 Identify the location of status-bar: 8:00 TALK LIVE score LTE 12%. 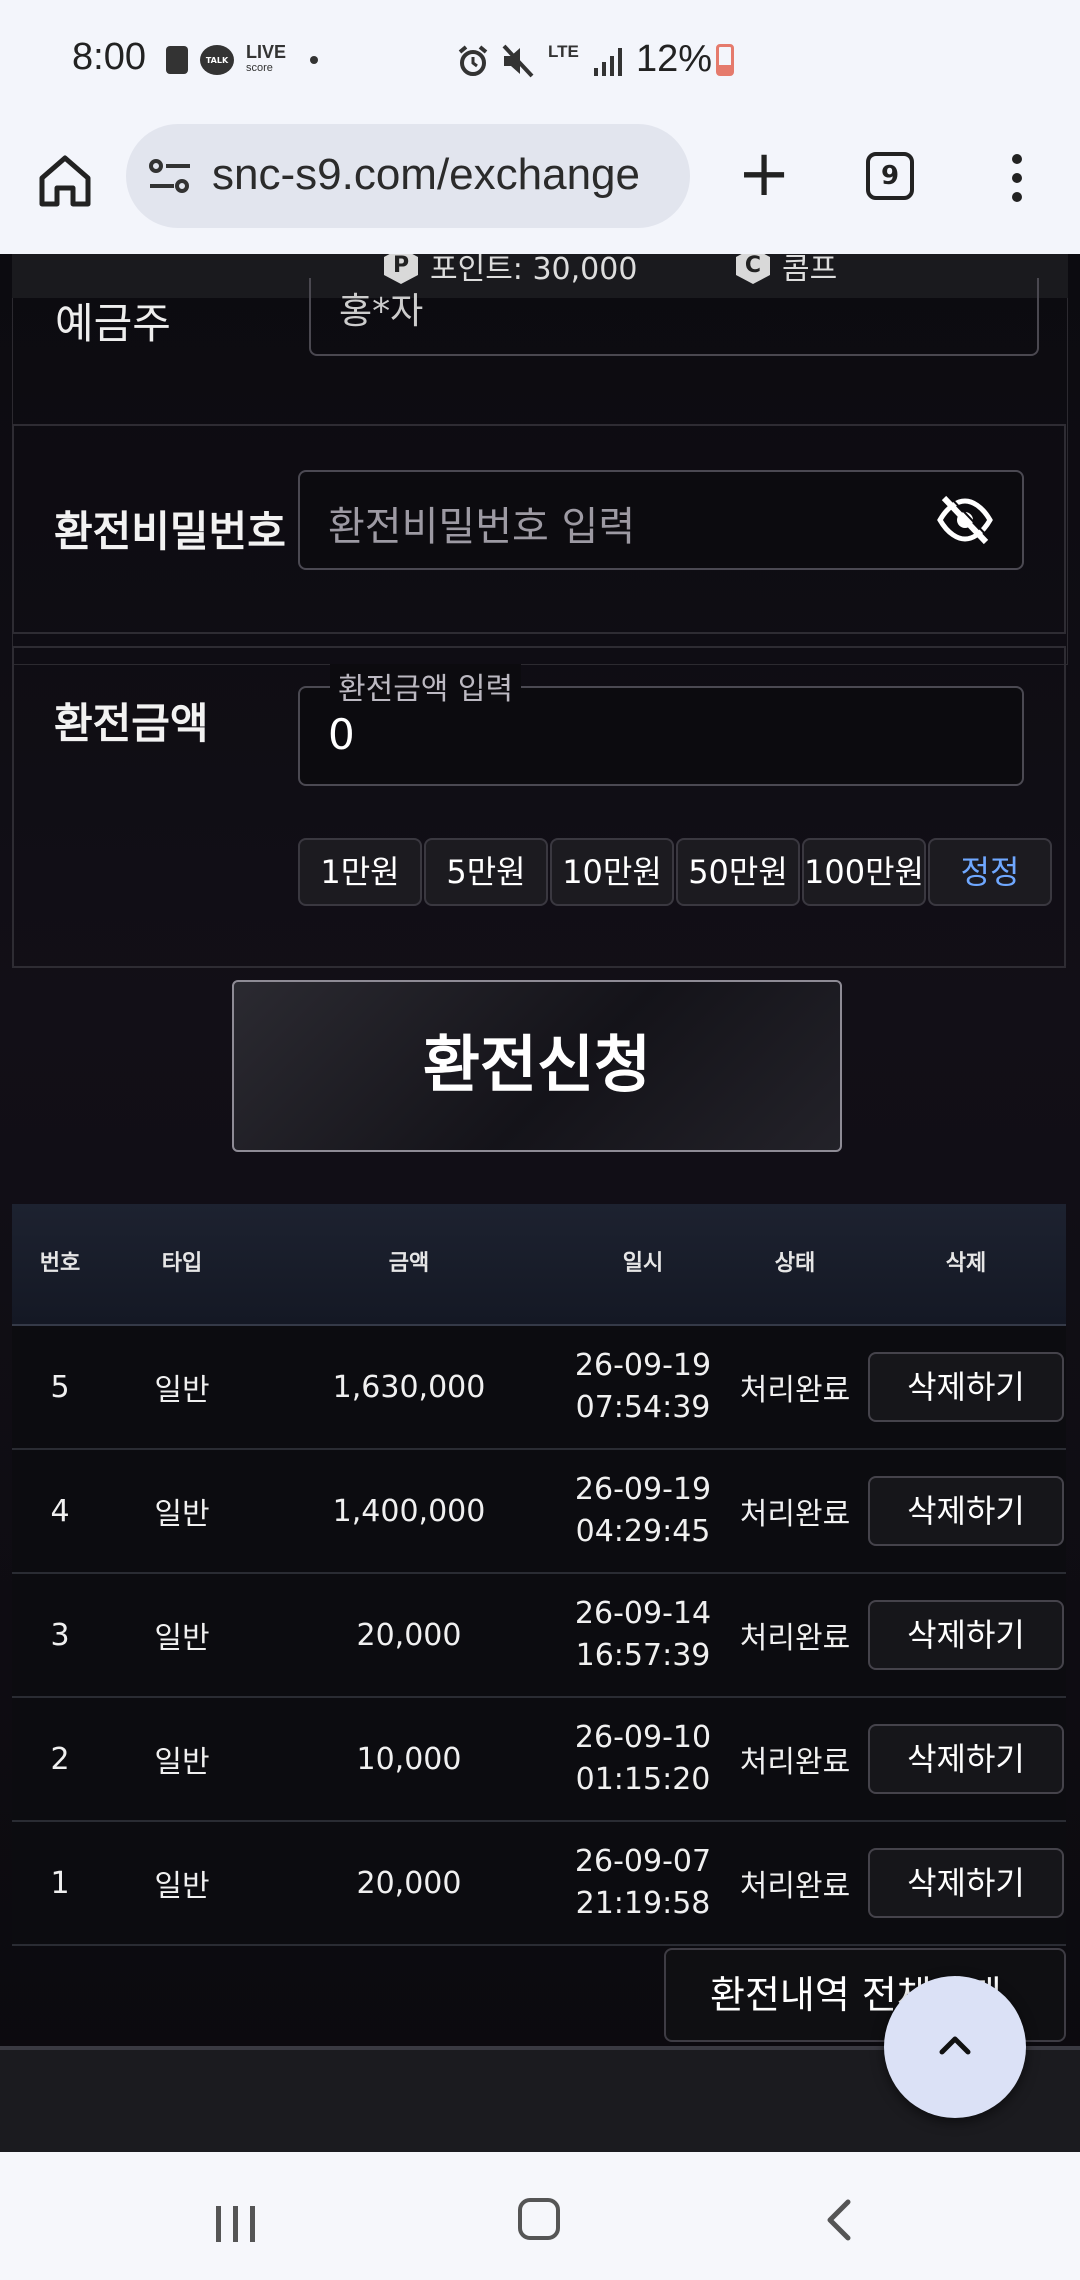
(540, 62).